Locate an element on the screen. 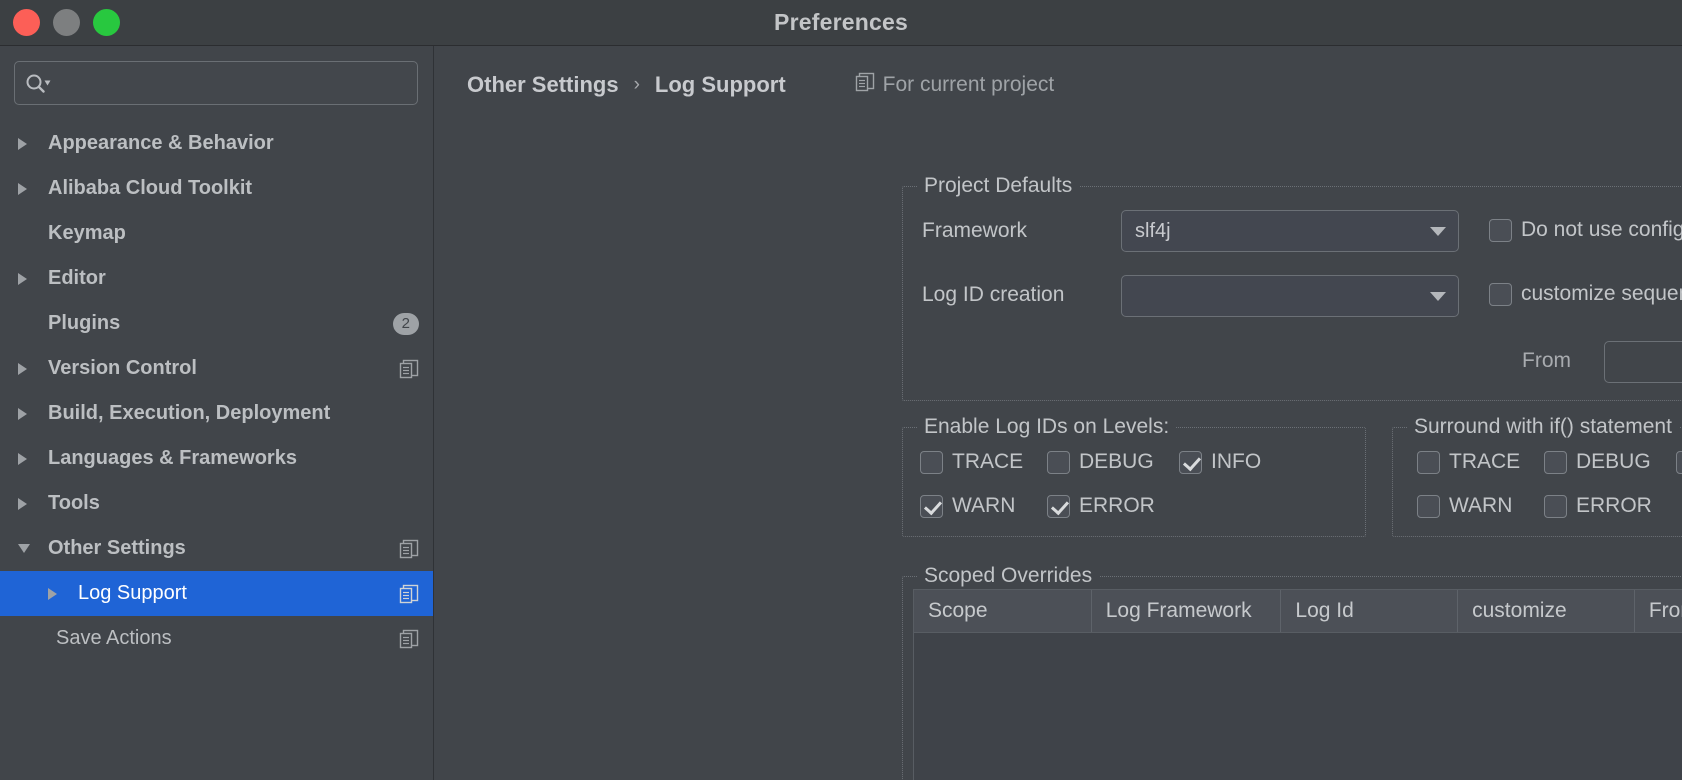  search-icon is located at coordinates (38, 83).